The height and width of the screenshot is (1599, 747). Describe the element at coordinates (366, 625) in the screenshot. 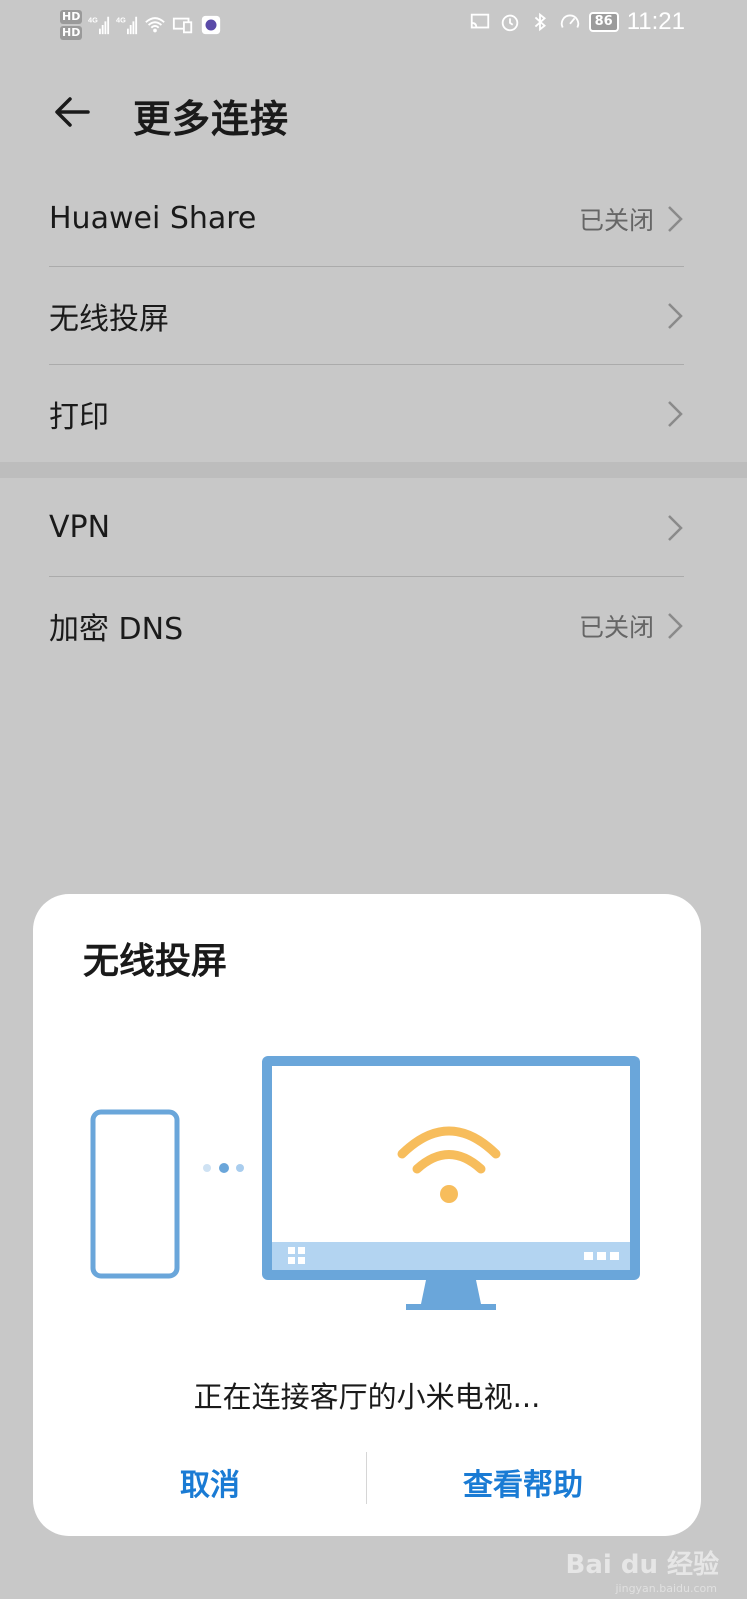

I see `list-item-encrypted-dns: 加密 DNS 已关闭` at that location.